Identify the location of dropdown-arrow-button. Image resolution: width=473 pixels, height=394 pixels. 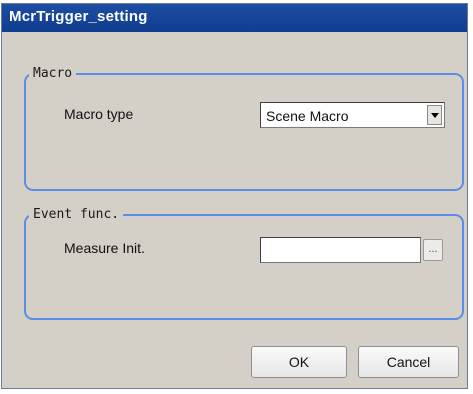
(434, 115).